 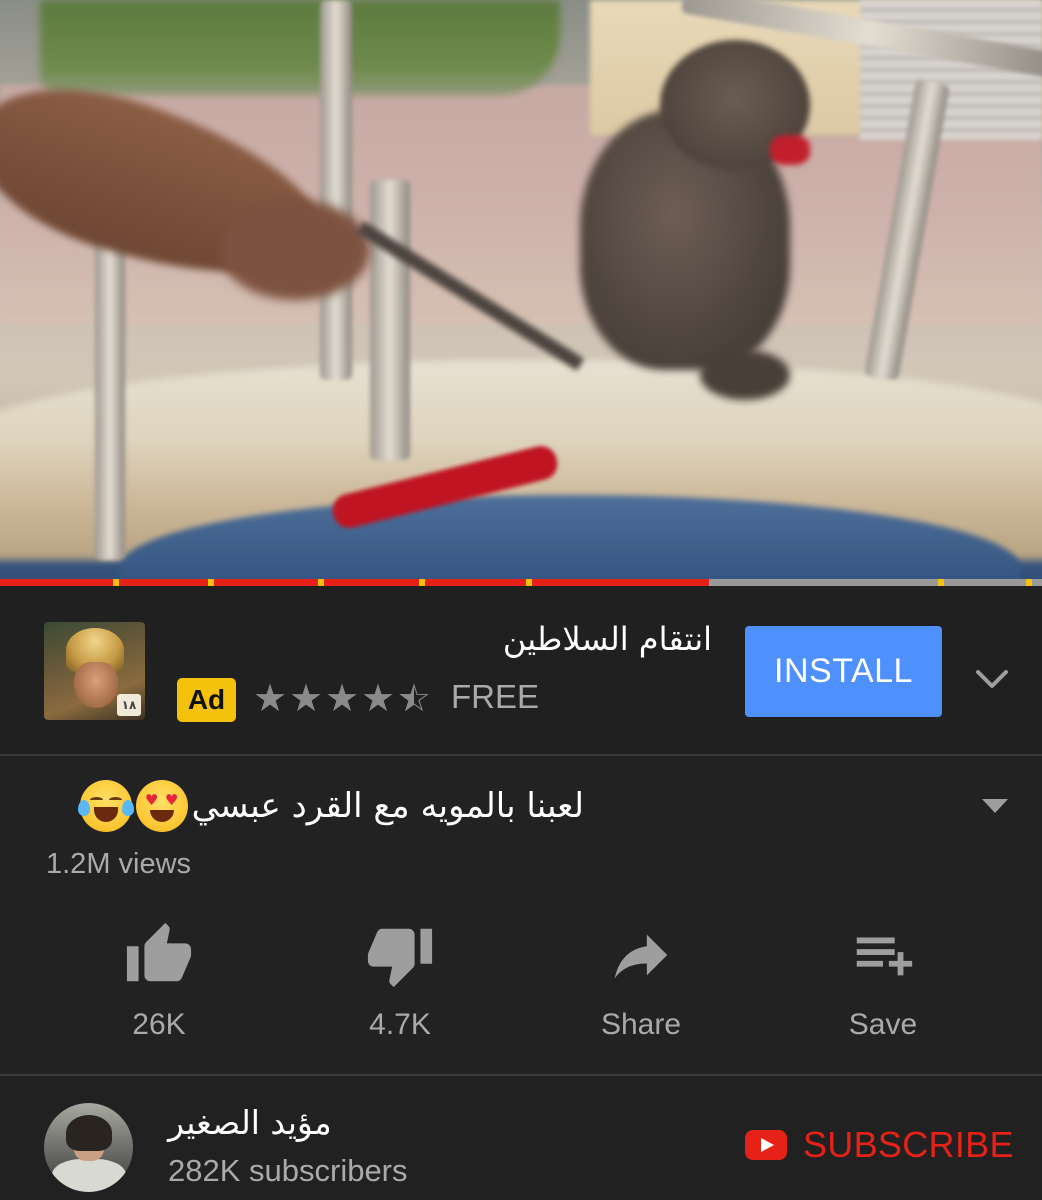 I want to click on video-progress-bar, so click(x=521, y=582).